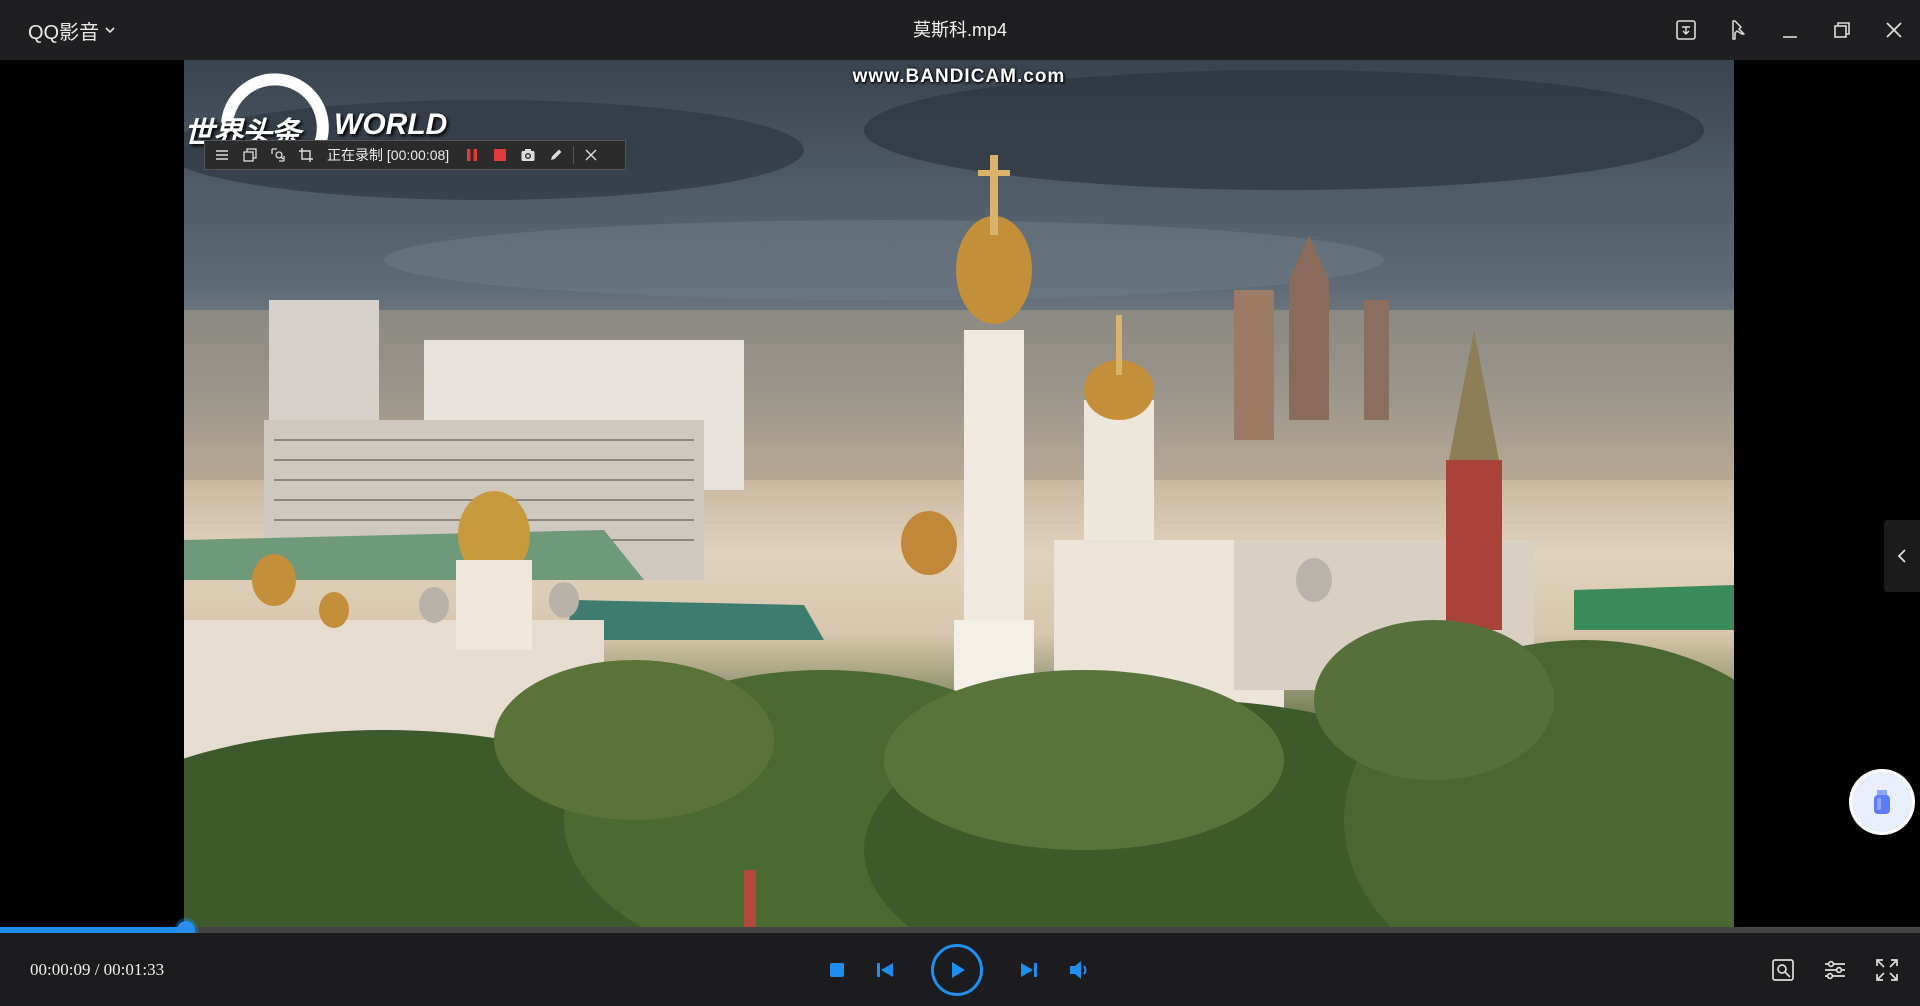  I want to click on window-controls, so click(1790, 30).